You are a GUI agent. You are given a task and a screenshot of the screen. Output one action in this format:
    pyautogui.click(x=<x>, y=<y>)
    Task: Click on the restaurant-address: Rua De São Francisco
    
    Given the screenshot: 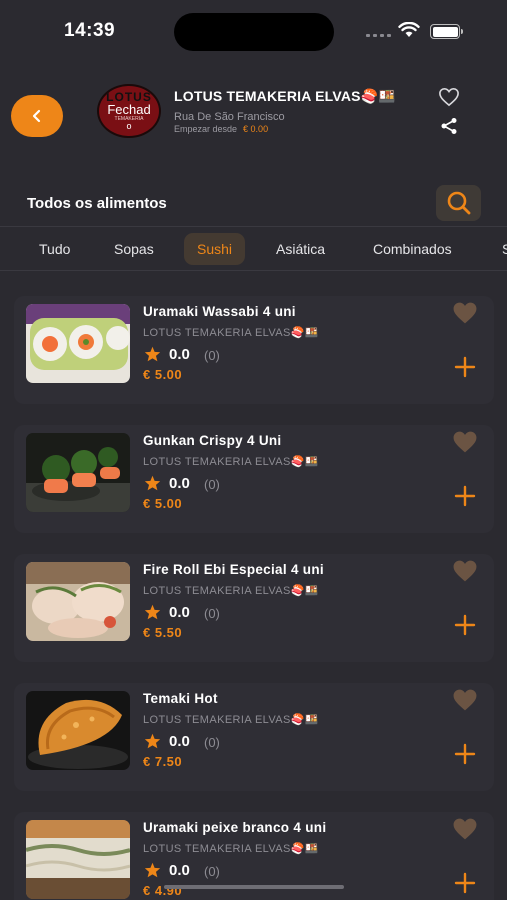 What is the action you would take?
    pyautogui.click(x=229, y=117)
    